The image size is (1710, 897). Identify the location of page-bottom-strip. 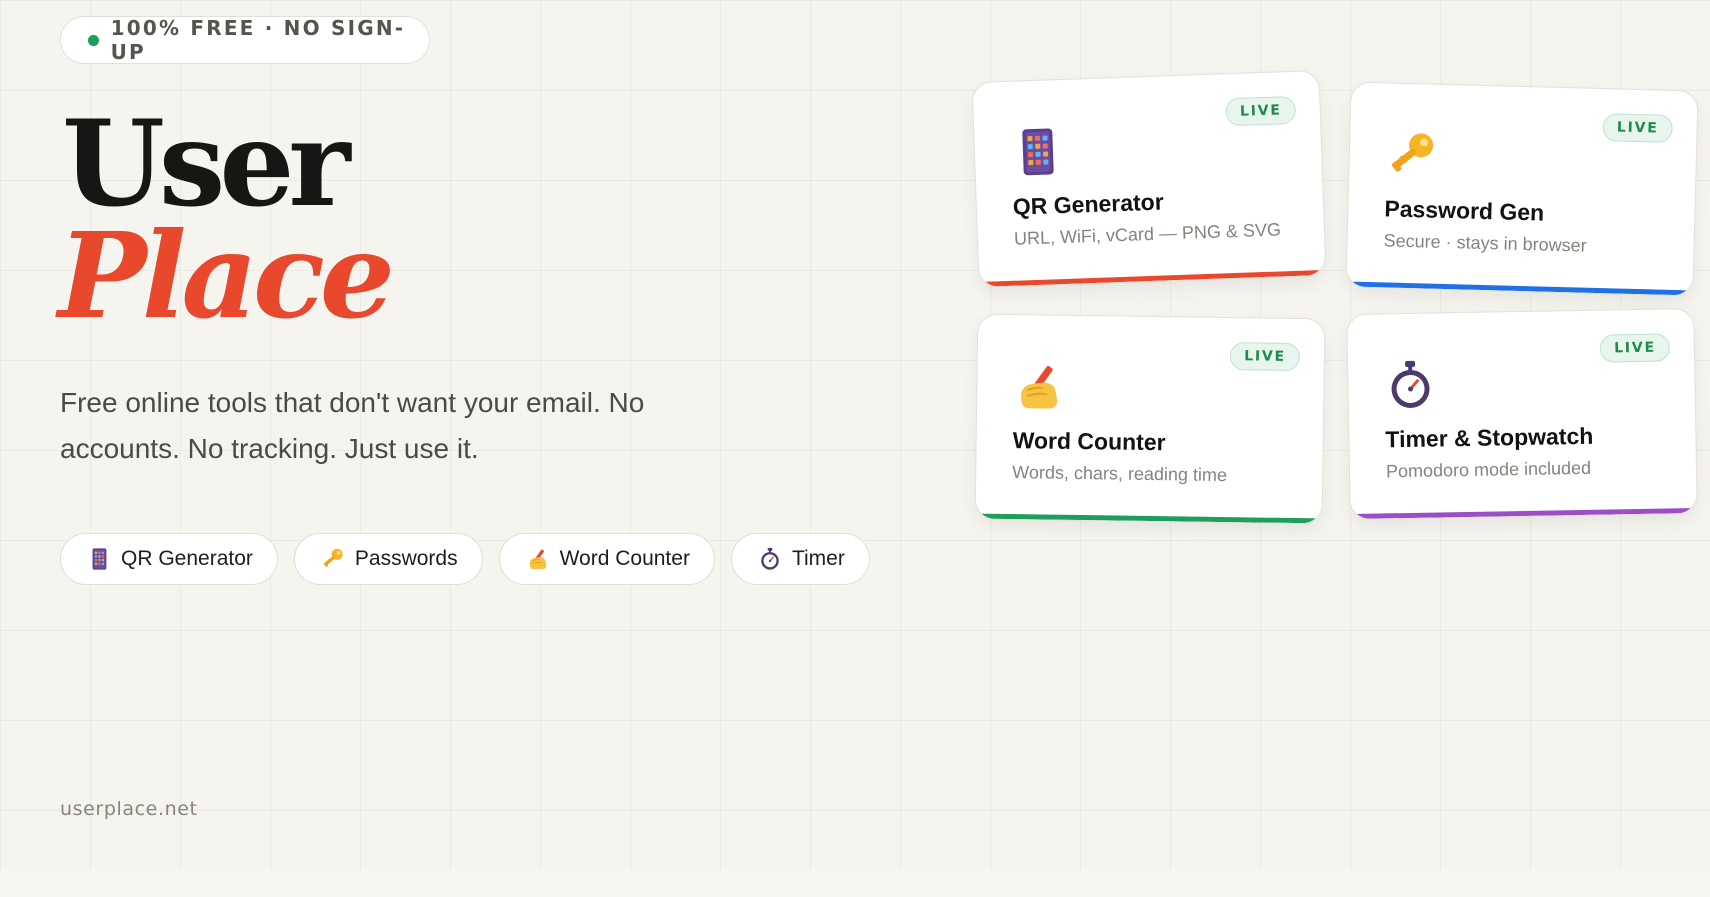
(855, 883).